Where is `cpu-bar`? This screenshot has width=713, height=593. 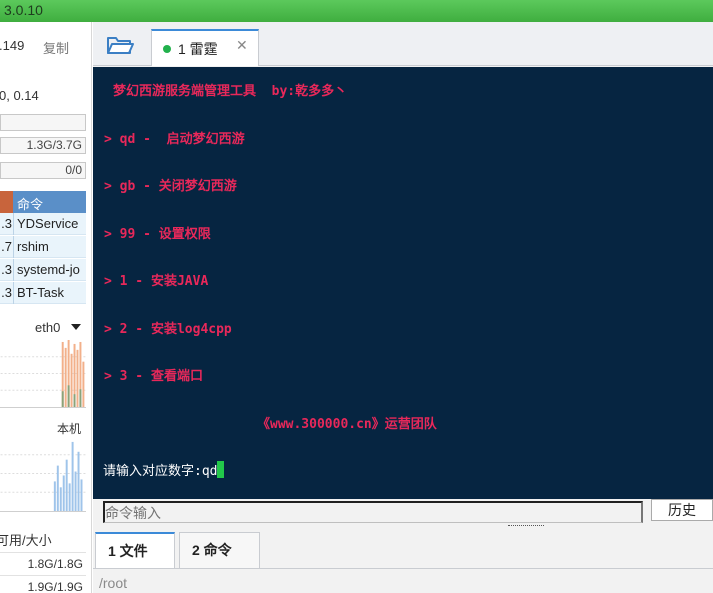 cpu-bar is located at coordinates (43, 122).